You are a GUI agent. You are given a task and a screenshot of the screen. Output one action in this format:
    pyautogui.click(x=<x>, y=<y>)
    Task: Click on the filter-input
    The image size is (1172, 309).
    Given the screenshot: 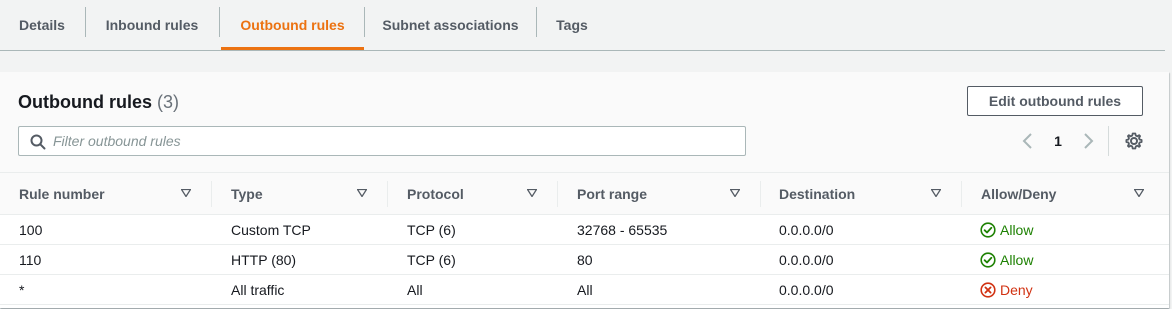 What is the action you would take?
    pyautogui.click(x=393, y=141)
    